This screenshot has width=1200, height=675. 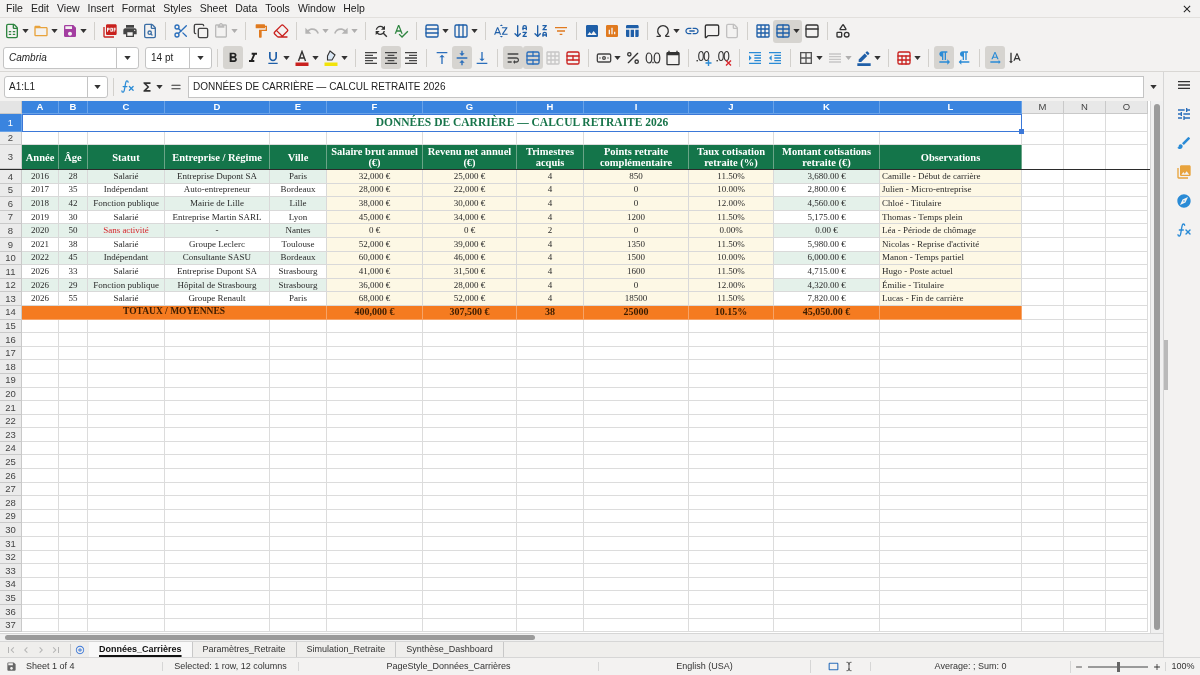 What do you see at coordinates (11, 367) in the screenshot?
I see `row-header: 18` at bounding box center [11, 367].